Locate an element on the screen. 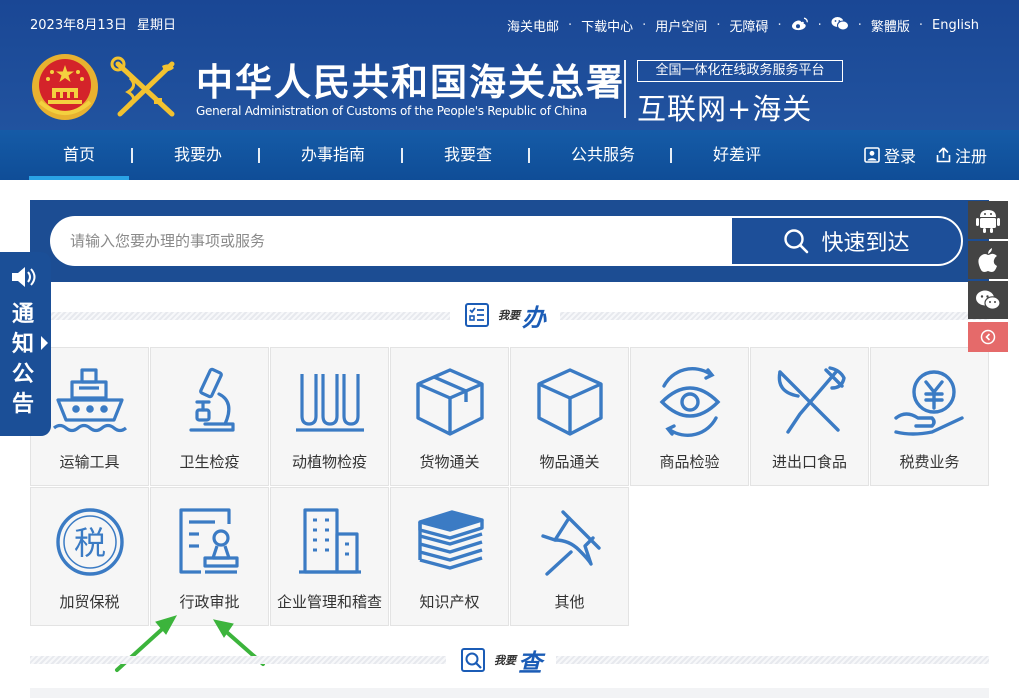 The image size is (1019, 698). service-label: 其他 is located at coordinates (569, 602).